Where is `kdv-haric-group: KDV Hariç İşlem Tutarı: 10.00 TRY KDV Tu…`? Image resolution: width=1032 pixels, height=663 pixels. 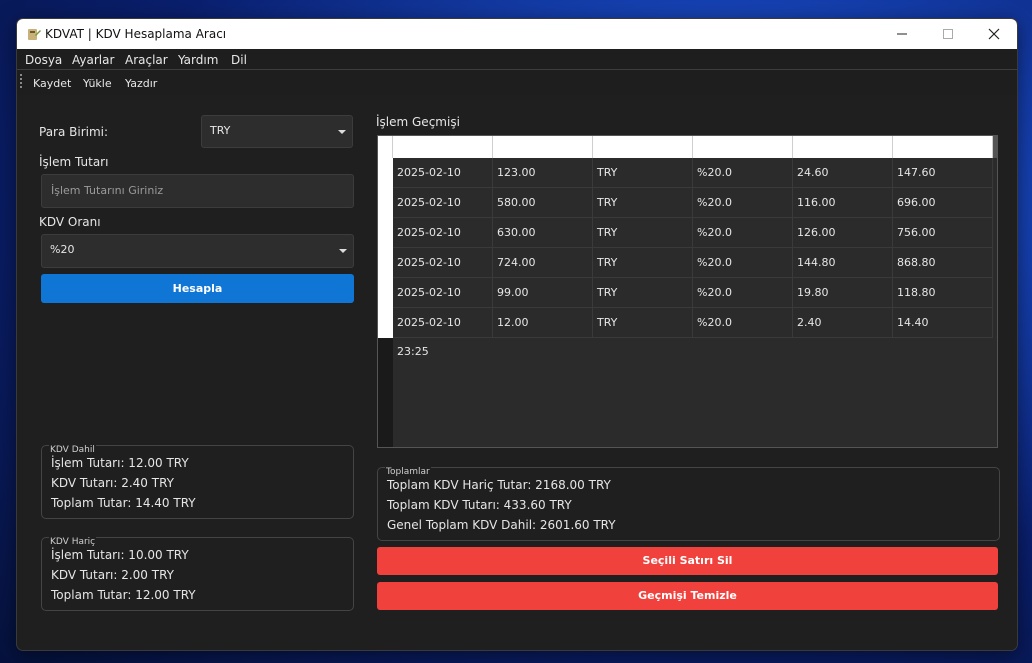
kdv-haric-group: KDV Hariç İşlem Tutarı: 10.00 TRY KDV Tu… is located at coordinates (197, 574).